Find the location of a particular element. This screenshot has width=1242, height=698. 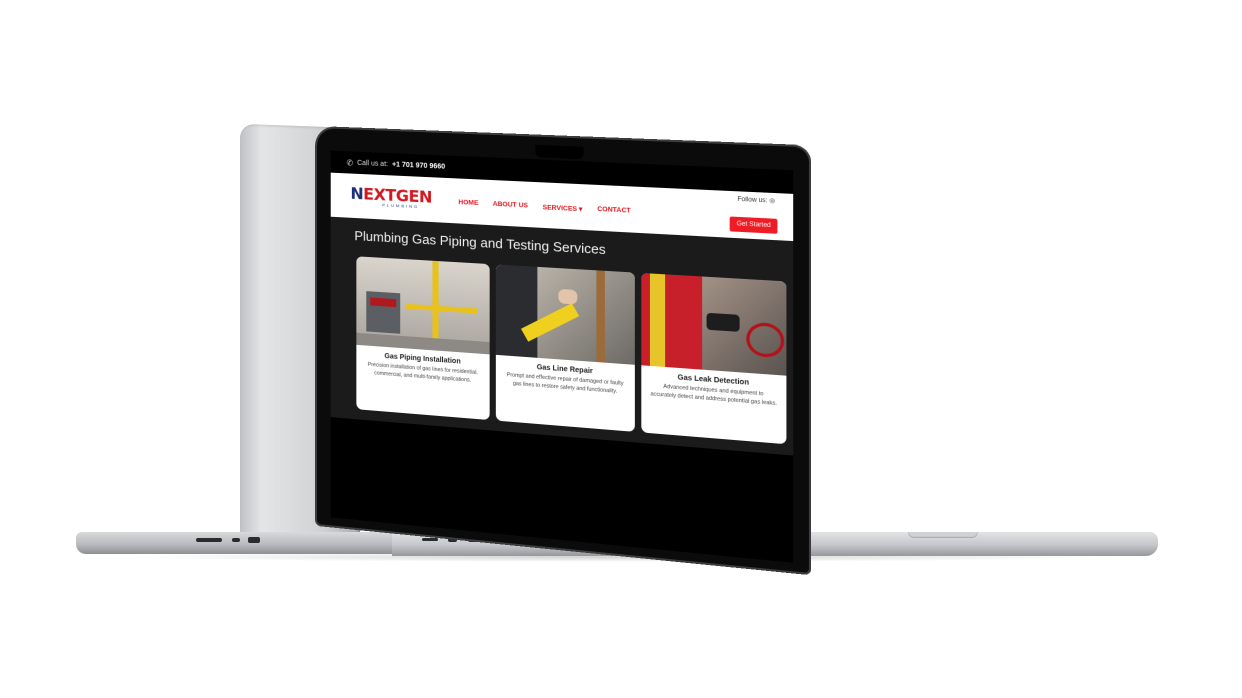

nav-item-contact: CONTACT is located at coordinates (613, 211).